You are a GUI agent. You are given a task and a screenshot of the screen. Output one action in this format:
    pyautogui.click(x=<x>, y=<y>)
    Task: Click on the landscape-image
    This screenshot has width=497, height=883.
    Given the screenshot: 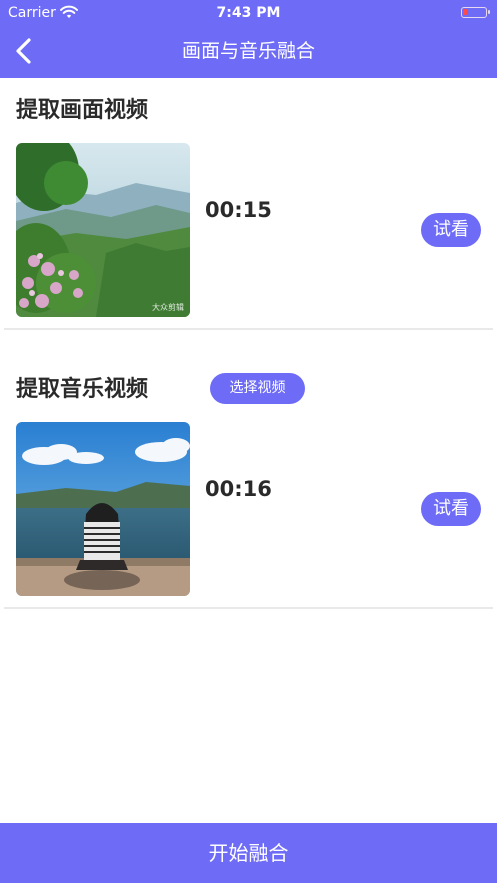 What is the action you would take?
    pyautogui.click(x=103, y=230)
    